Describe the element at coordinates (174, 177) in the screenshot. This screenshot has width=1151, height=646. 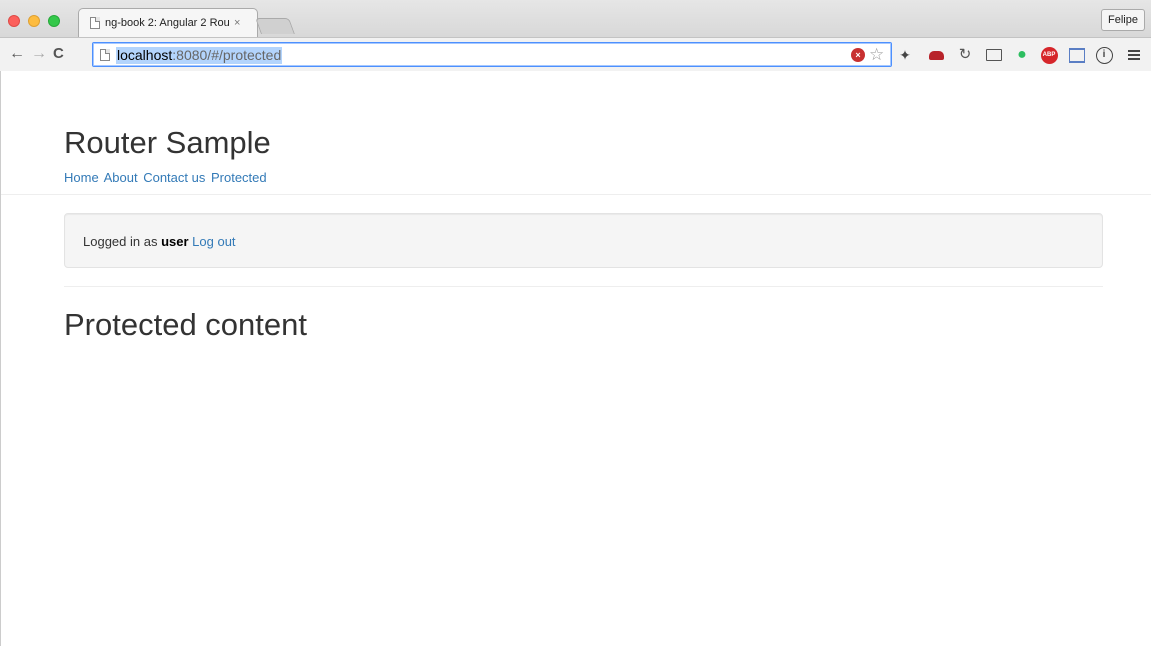
I see `nav-link-contact: Contact us` at that location.